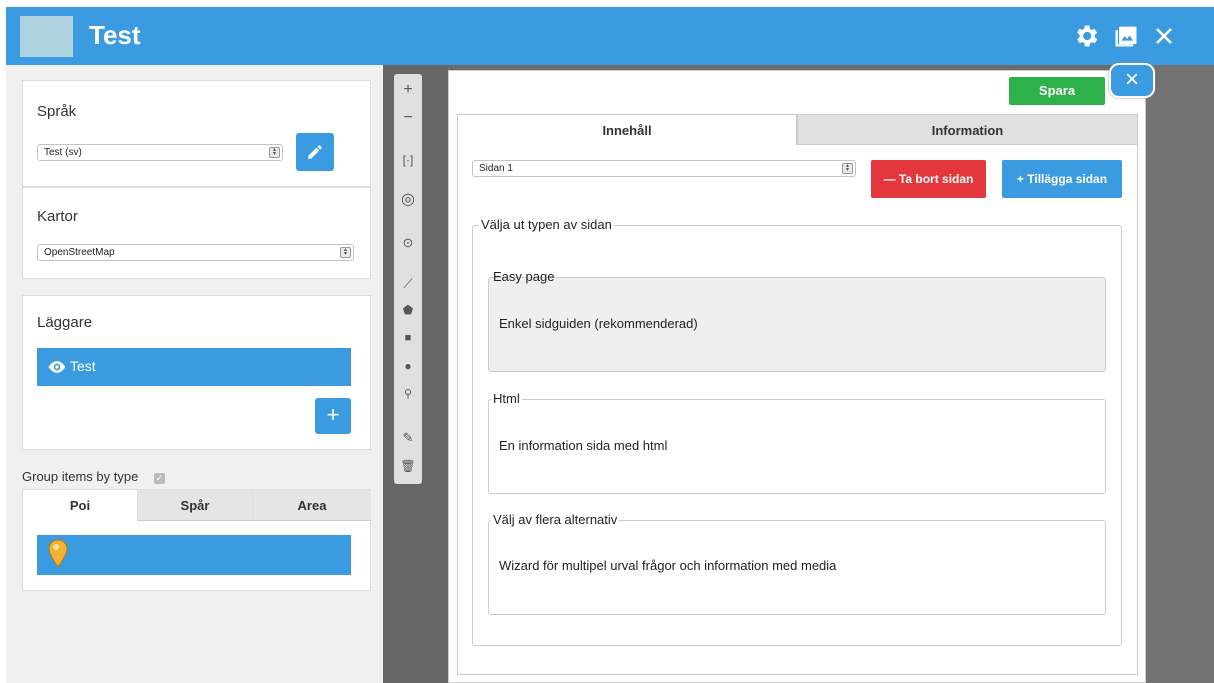 The image size is (1214, 683). I want to click on zoom-out-button: −, so click(408, 118).